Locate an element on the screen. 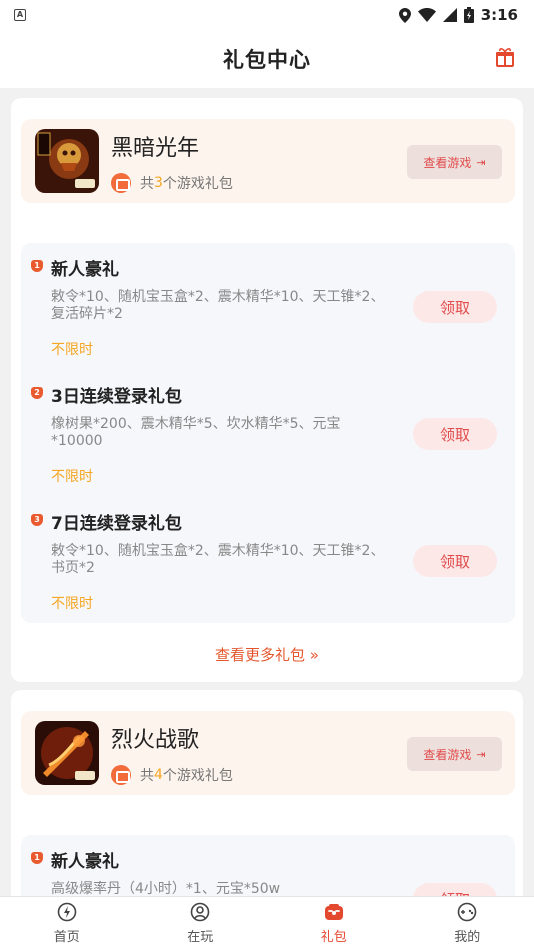  wifi-icon is located at coordinates (426, 15).